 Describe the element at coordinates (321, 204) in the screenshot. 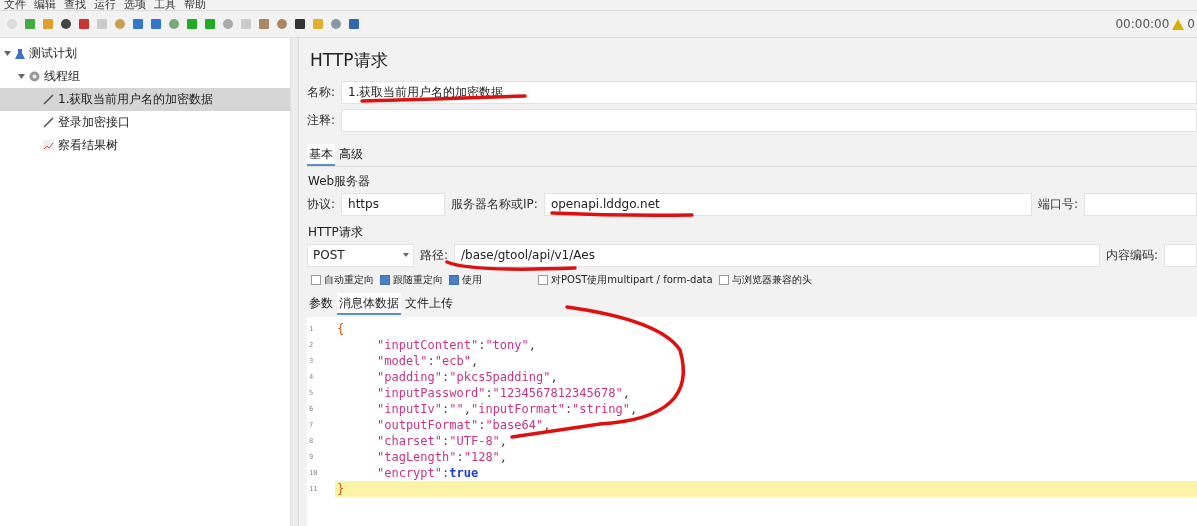

I see `field-label: 协议:` at that location.